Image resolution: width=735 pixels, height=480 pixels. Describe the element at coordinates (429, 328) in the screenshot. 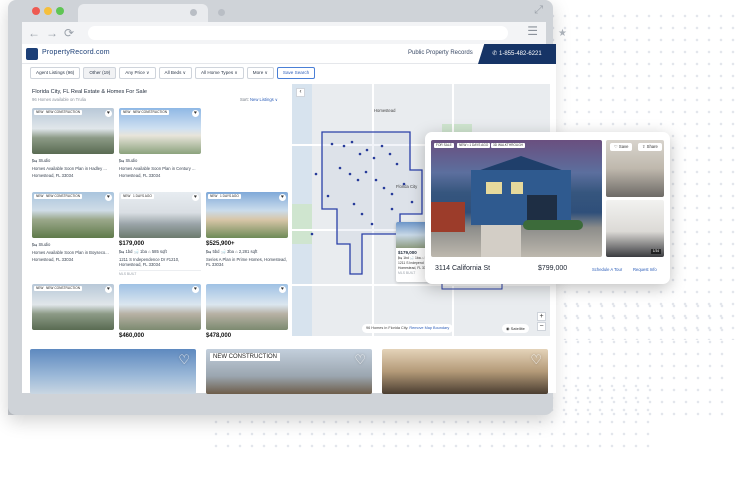

I see `remove-boundary-link: Remove Map Boundary` at that location.